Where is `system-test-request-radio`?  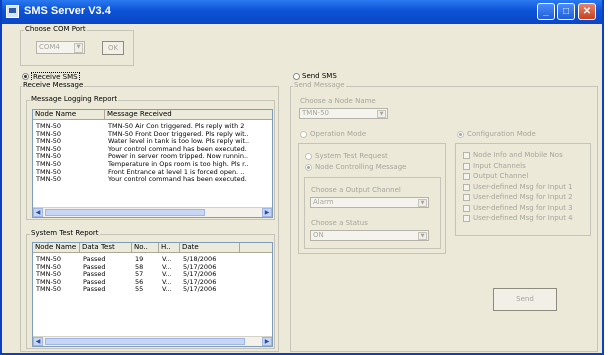
system-test-request-radio is located at coordinates (308, 156).